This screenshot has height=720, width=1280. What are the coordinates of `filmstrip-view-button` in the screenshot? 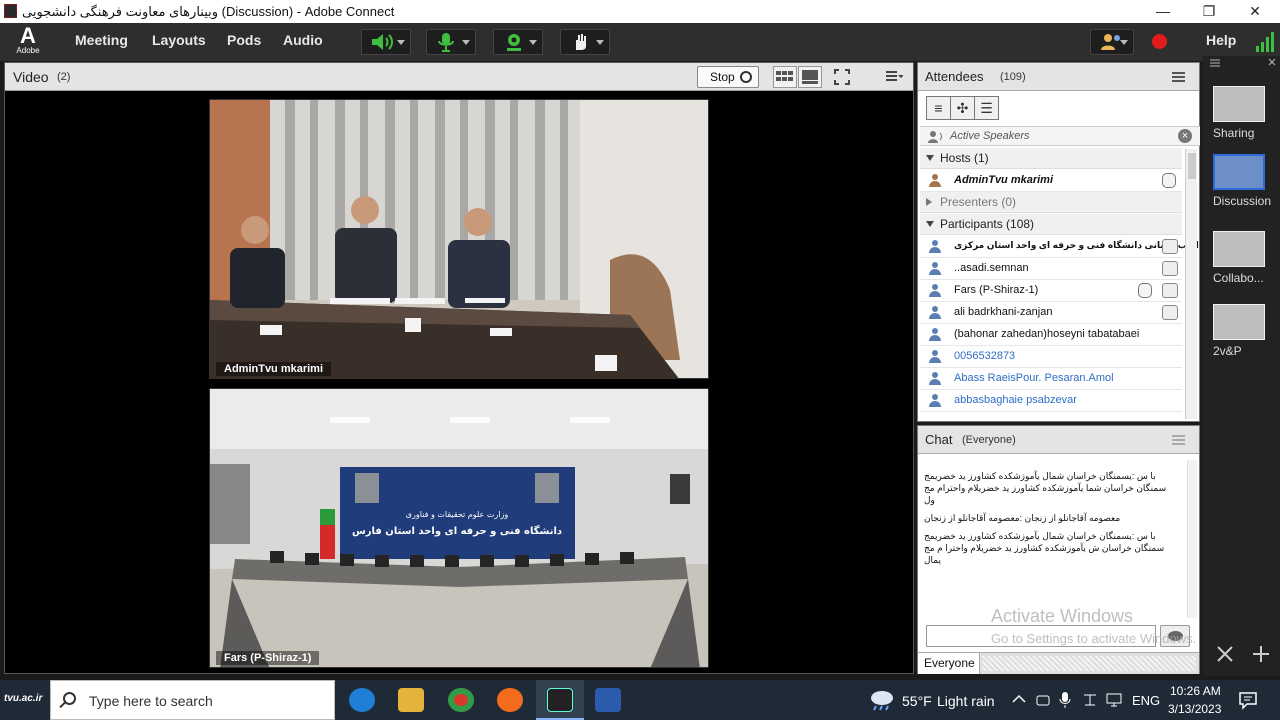 It's located at (810, 77).